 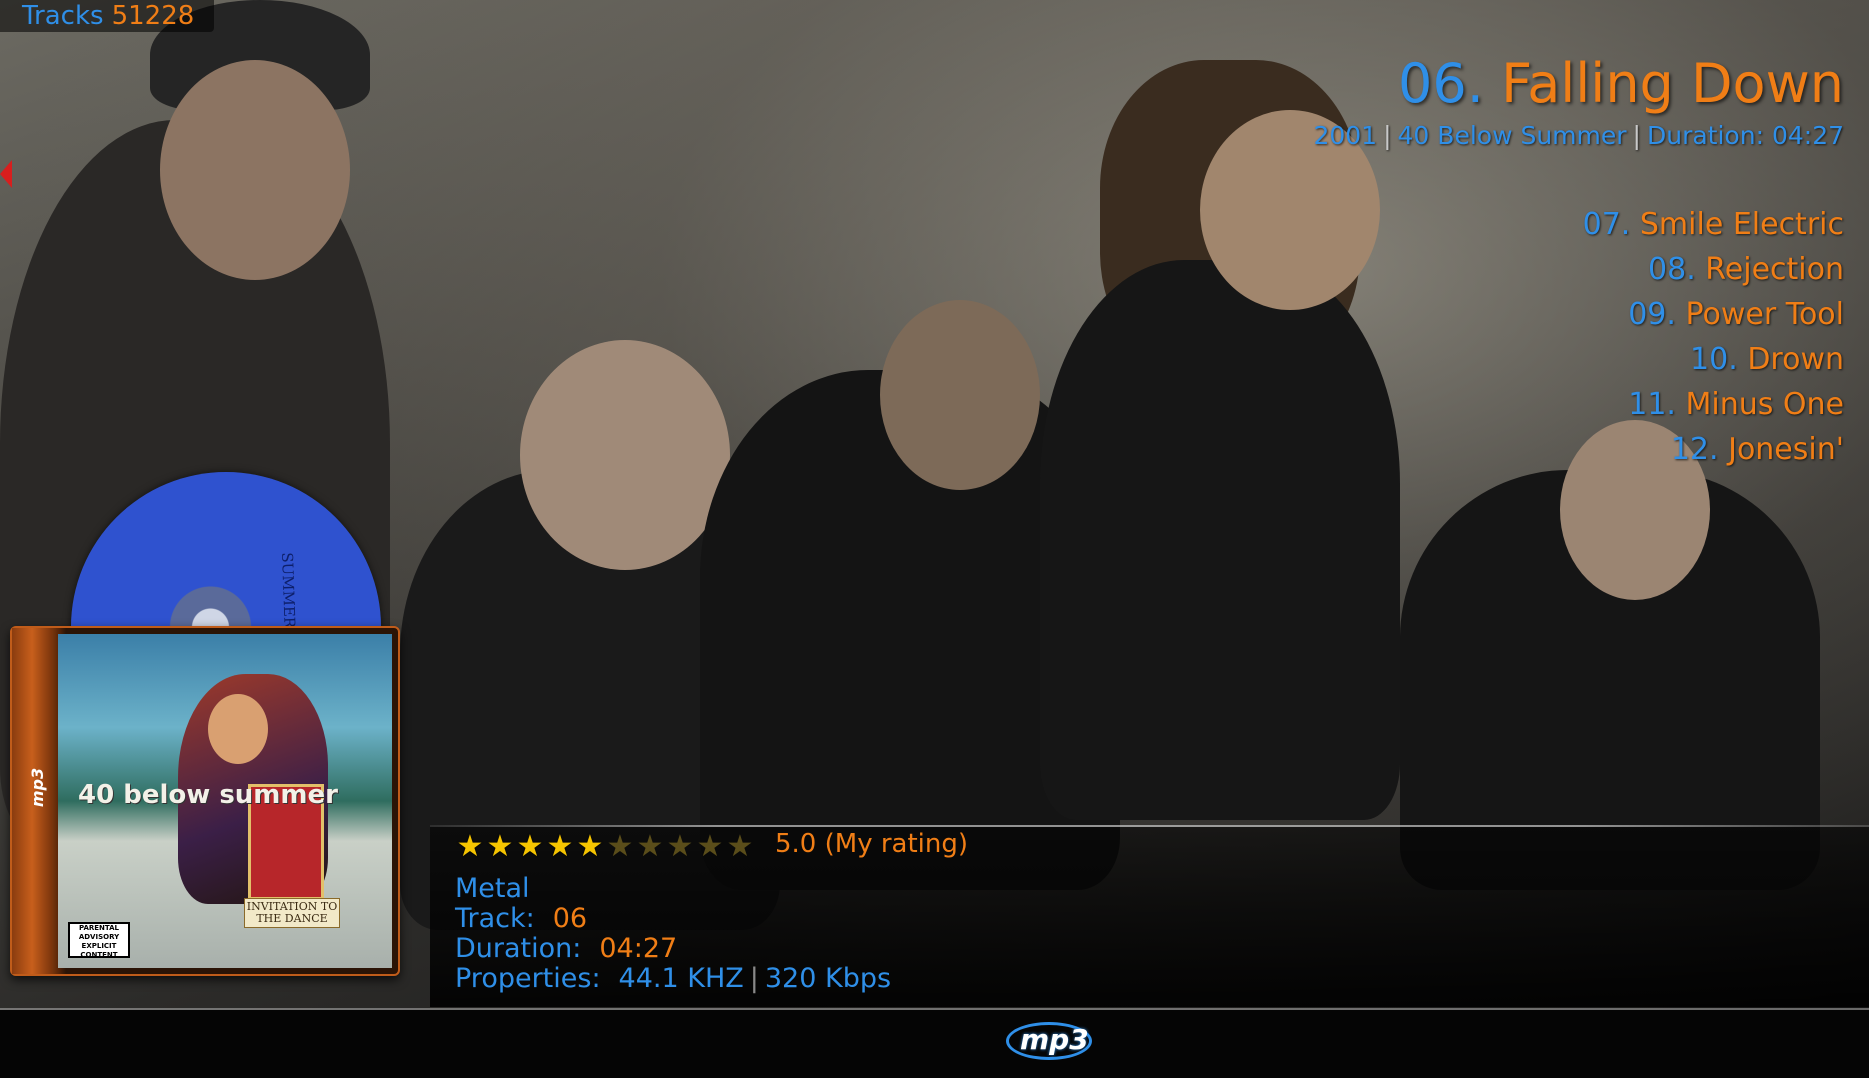 I want to click on cd-case-spine: mp3, so click(x=32, y=801).